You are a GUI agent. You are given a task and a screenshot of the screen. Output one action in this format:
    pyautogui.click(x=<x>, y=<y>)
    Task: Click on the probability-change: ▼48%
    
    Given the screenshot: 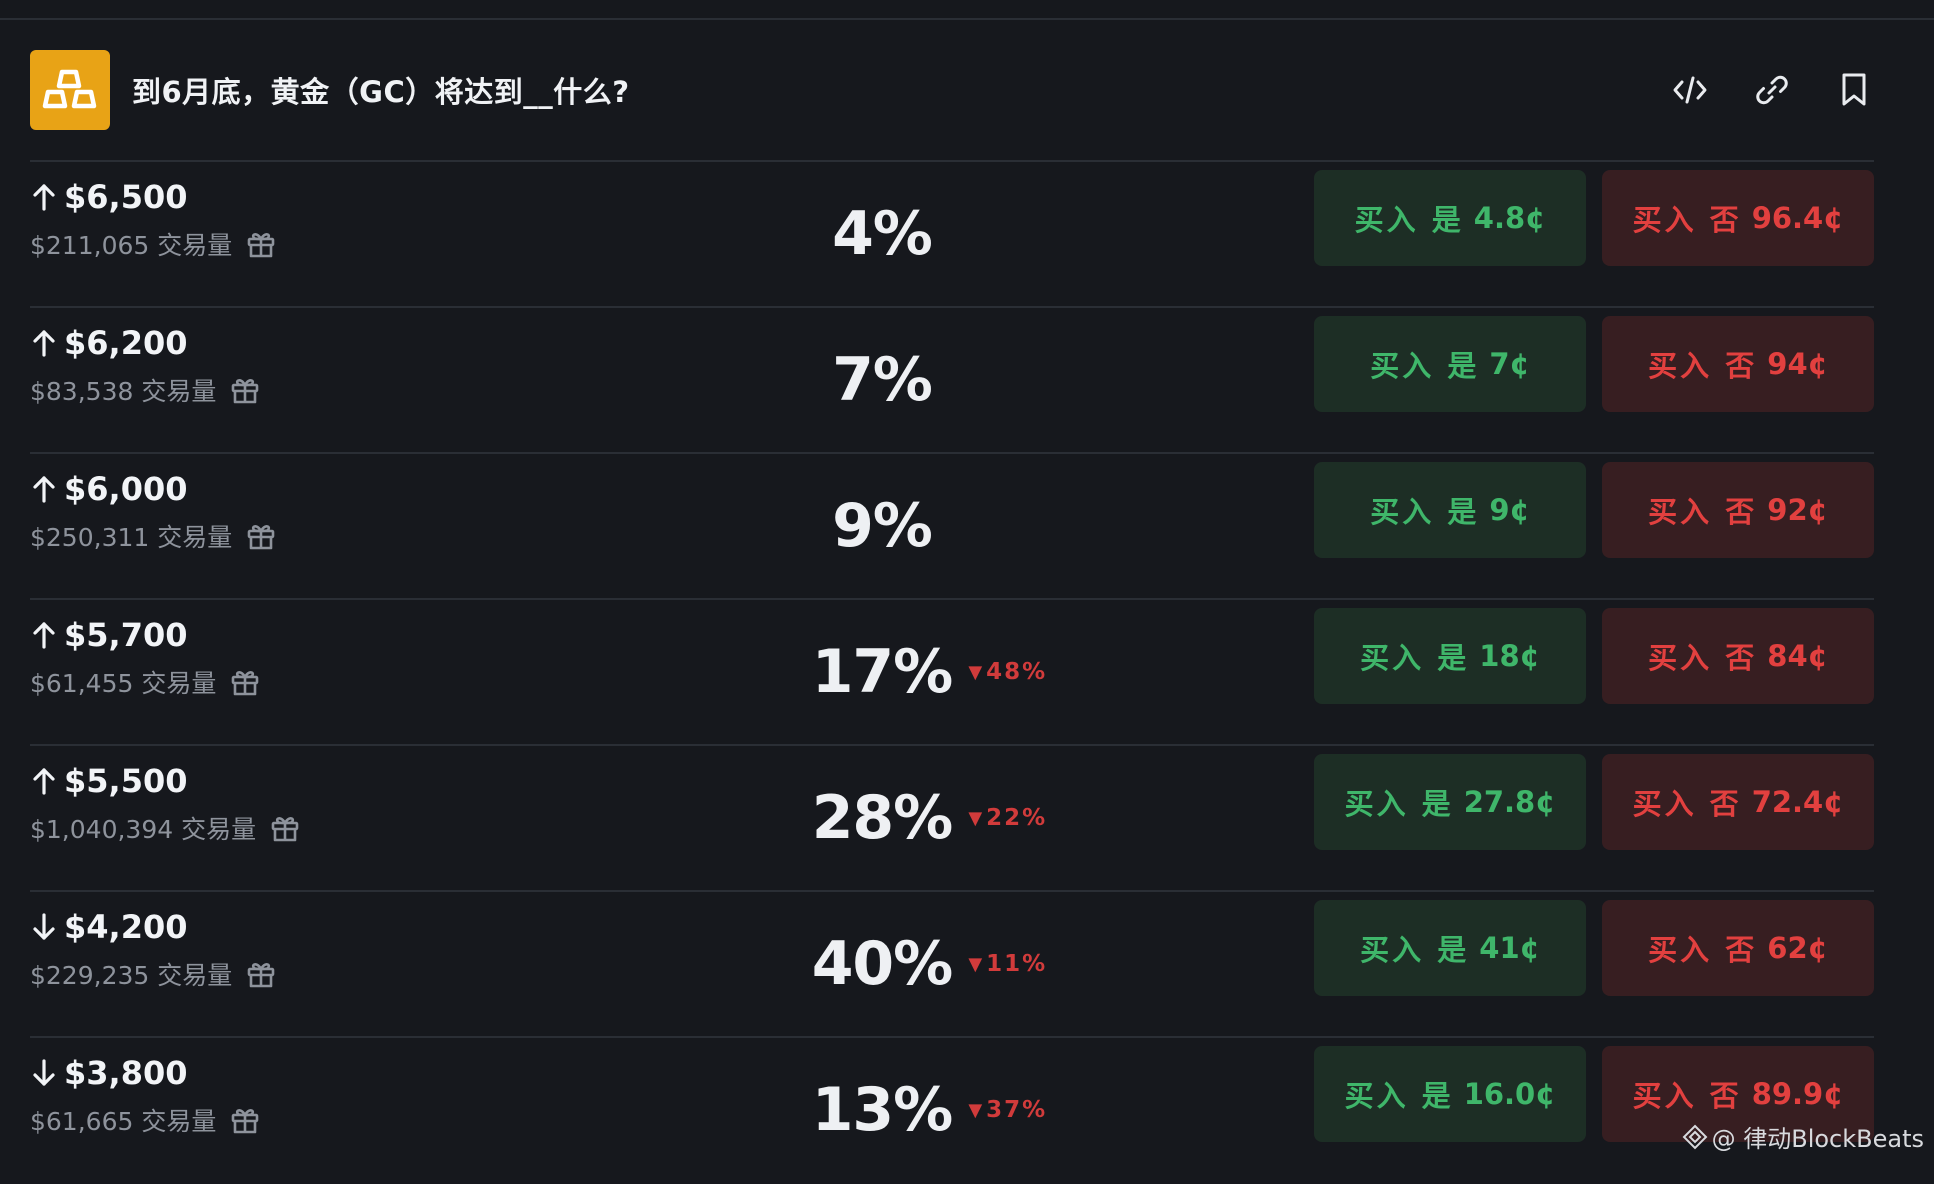 What is the action you would take?
    pyautogui.click(x=1007, y=672)
    